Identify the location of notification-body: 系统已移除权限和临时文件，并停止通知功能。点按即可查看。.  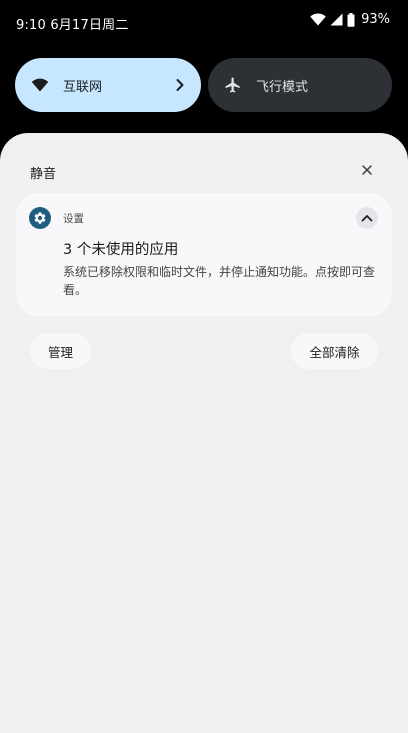
(219, 281).